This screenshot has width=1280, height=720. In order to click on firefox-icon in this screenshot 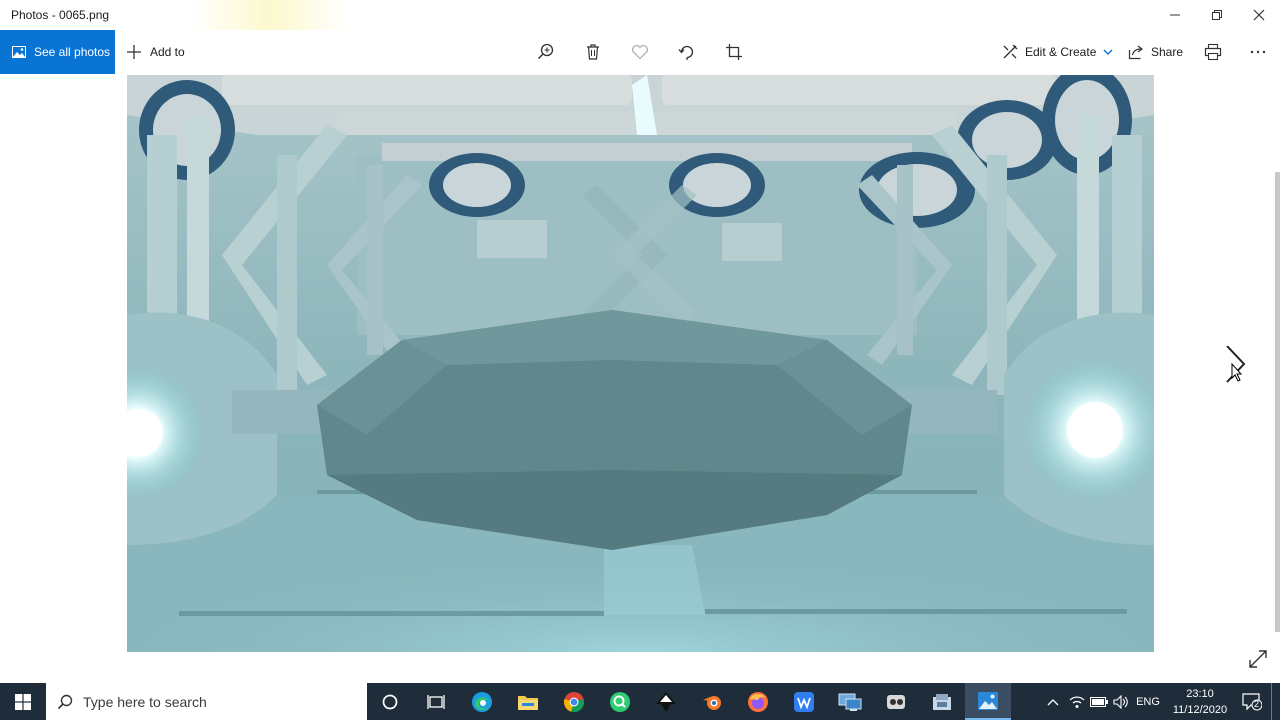, I will do `click(758, 701)`.